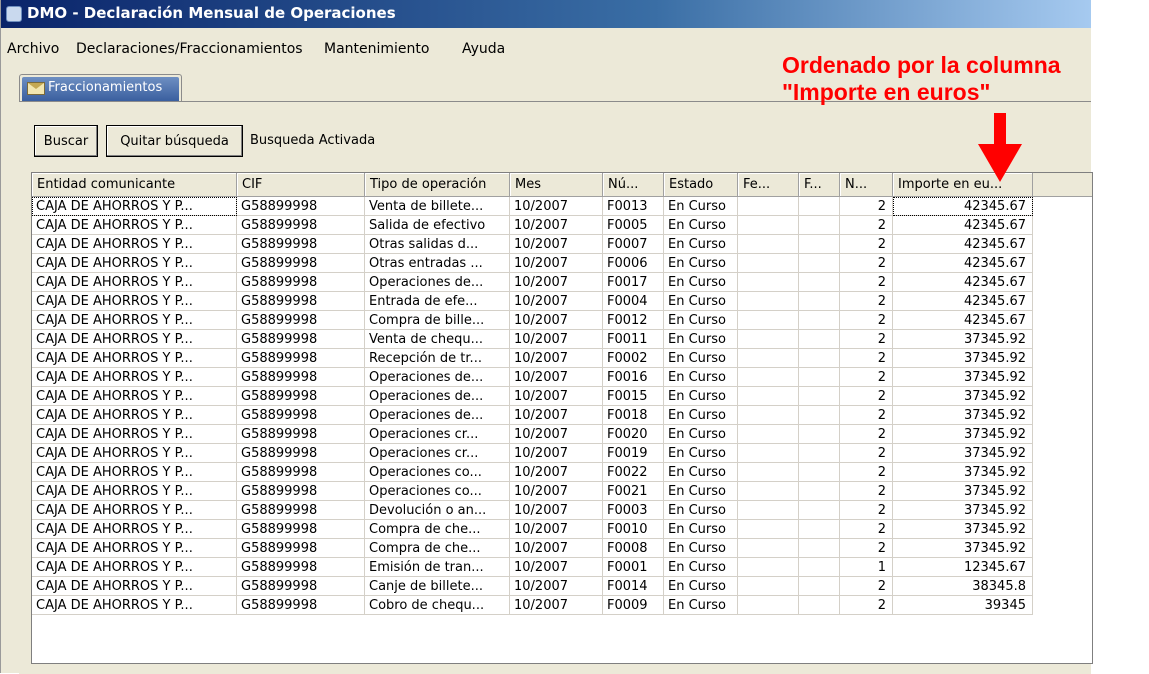 This screenshot has width=1149, height=674. I want to click on cell-number: F0020, so click(633, 434).